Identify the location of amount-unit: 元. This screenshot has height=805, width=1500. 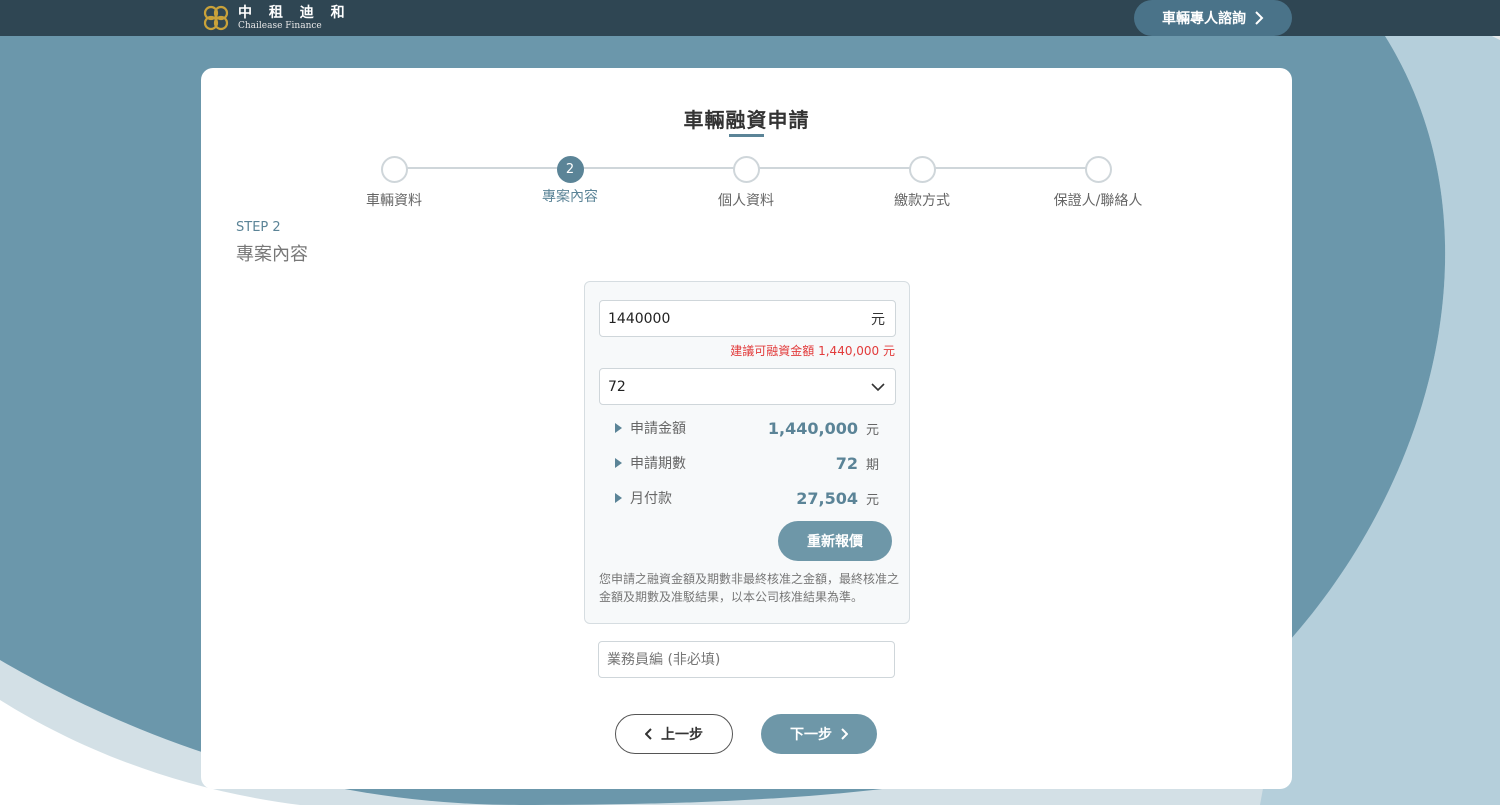
(878, 319).